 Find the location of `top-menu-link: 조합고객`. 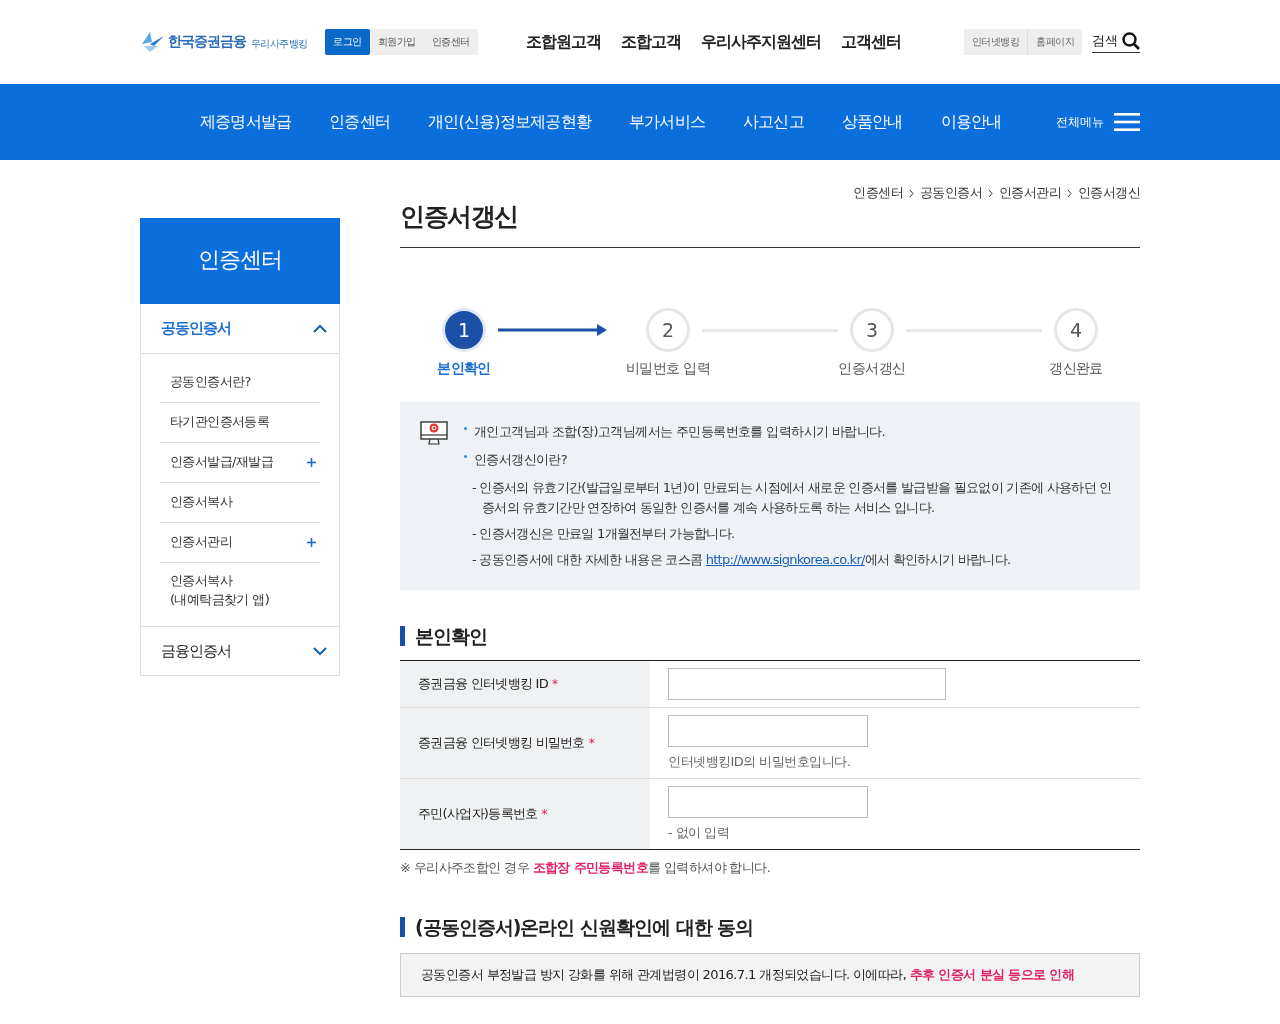

top-menu-link: 조합고객 is located at coordinates (650, 42).